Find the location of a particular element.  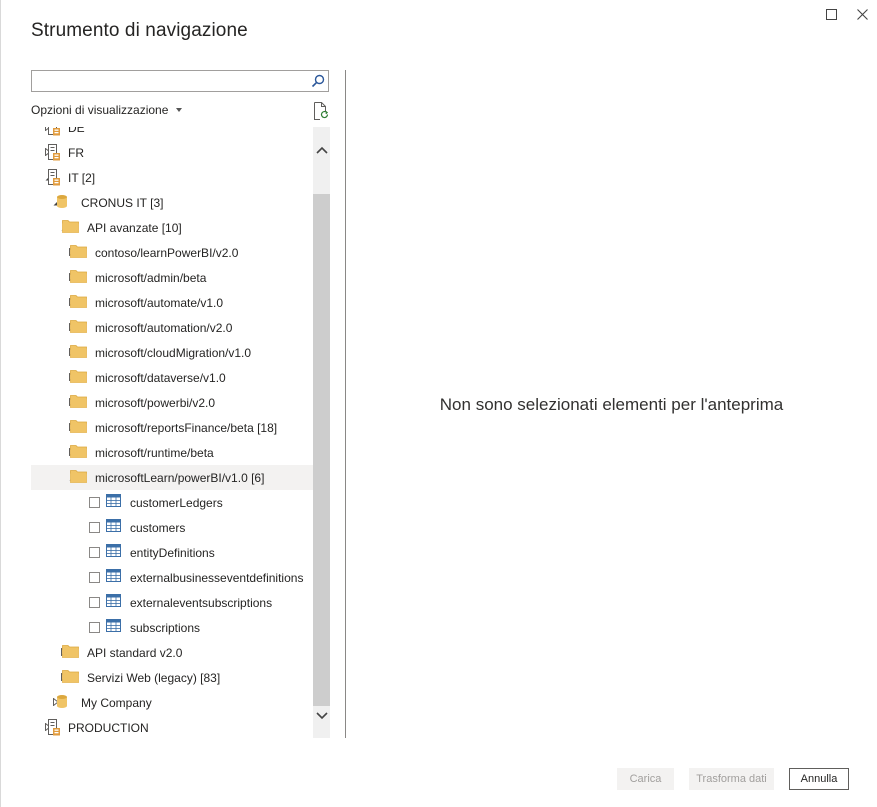

scroll-thumb is located at coordinates (321, 450).